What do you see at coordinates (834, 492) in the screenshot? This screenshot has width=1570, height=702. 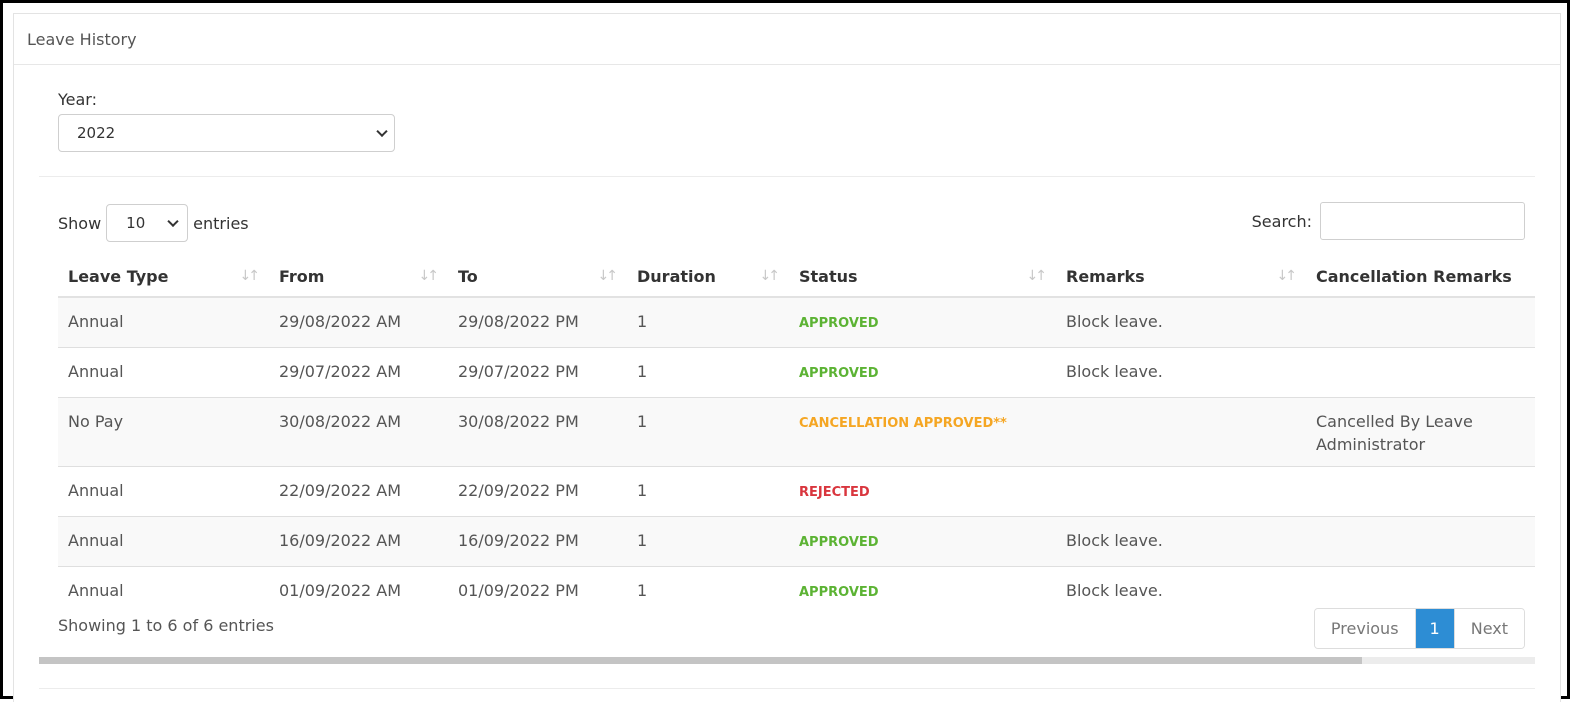 I see `status-badge: REJECTED` at bounding box center [834, 492].